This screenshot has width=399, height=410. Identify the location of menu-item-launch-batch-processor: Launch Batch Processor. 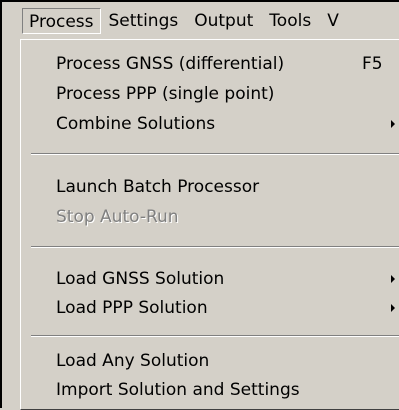
(210, 187).